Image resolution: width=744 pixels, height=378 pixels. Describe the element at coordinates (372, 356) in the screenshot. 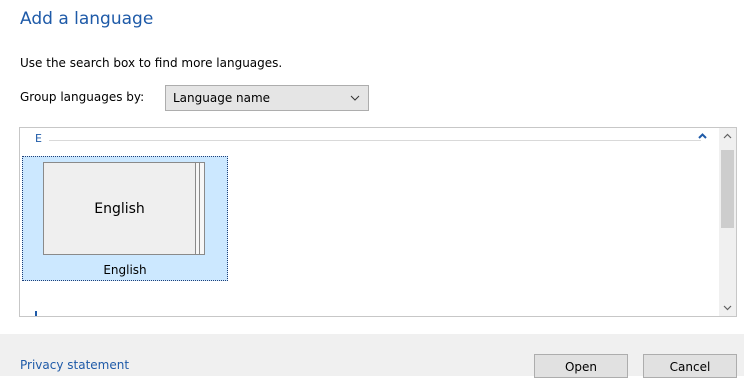

I see `dialog-footer: Privacy statement Open Cancel` at that location.